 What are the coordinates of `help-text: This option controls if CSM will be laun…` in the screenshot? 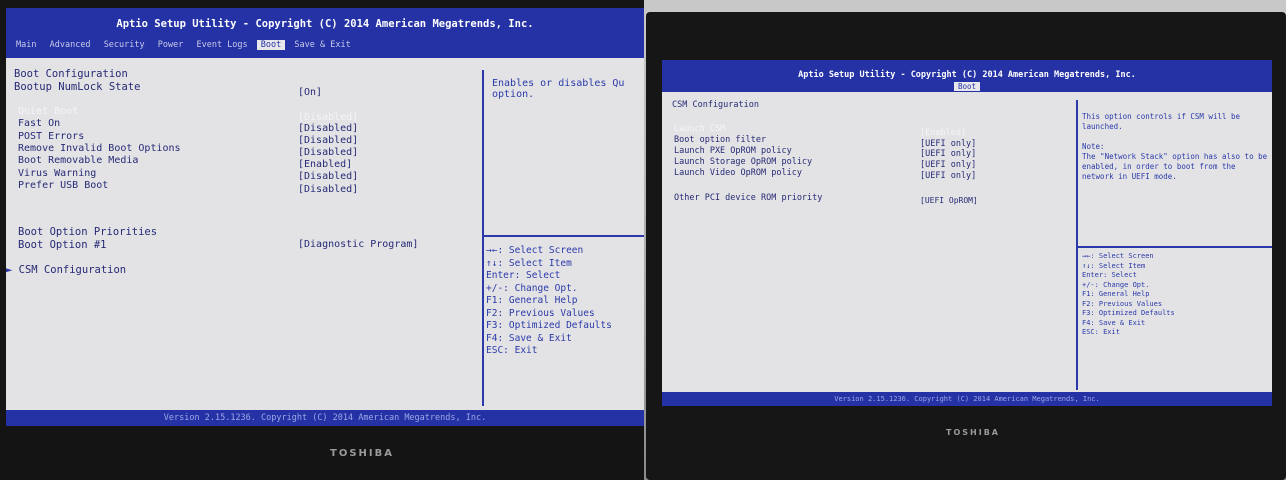 It's located at (1175, 146).